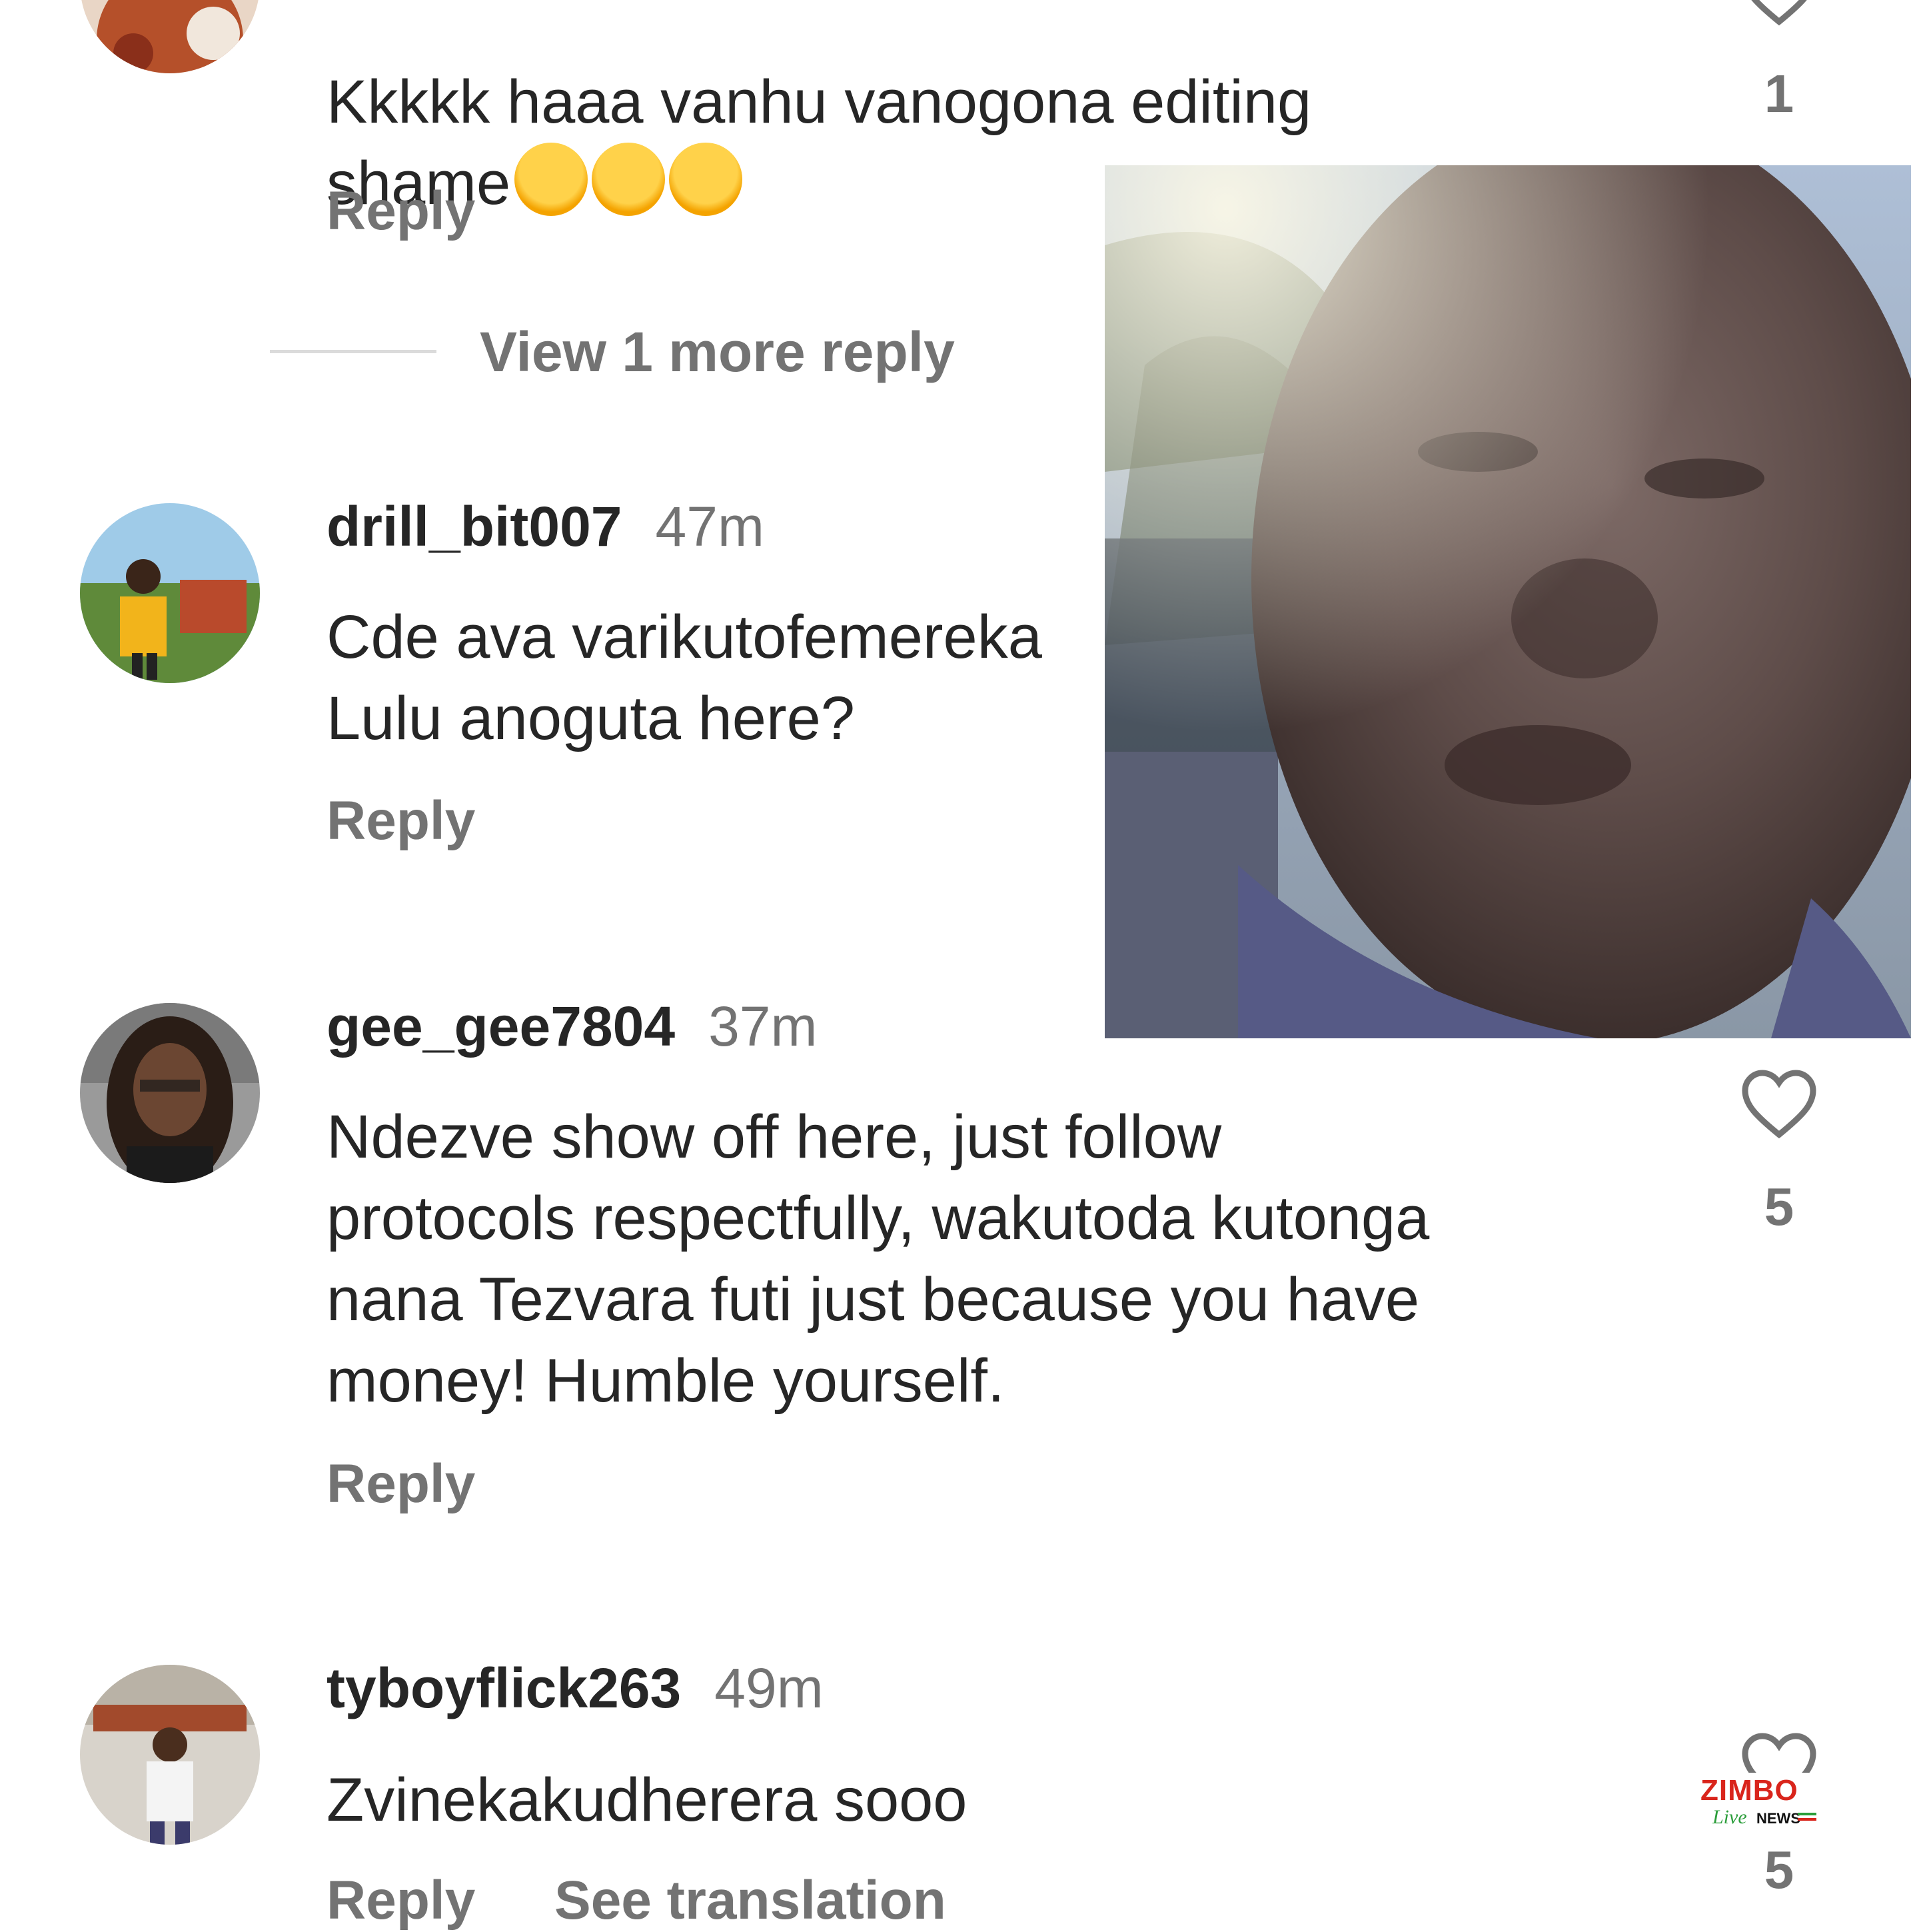 This screenshot has width=1919, height=1932. What do you see at coordinates (500, 1027) in the screenshot?
I see `username: gee_gee7804` at bounding box center [500, 1027].